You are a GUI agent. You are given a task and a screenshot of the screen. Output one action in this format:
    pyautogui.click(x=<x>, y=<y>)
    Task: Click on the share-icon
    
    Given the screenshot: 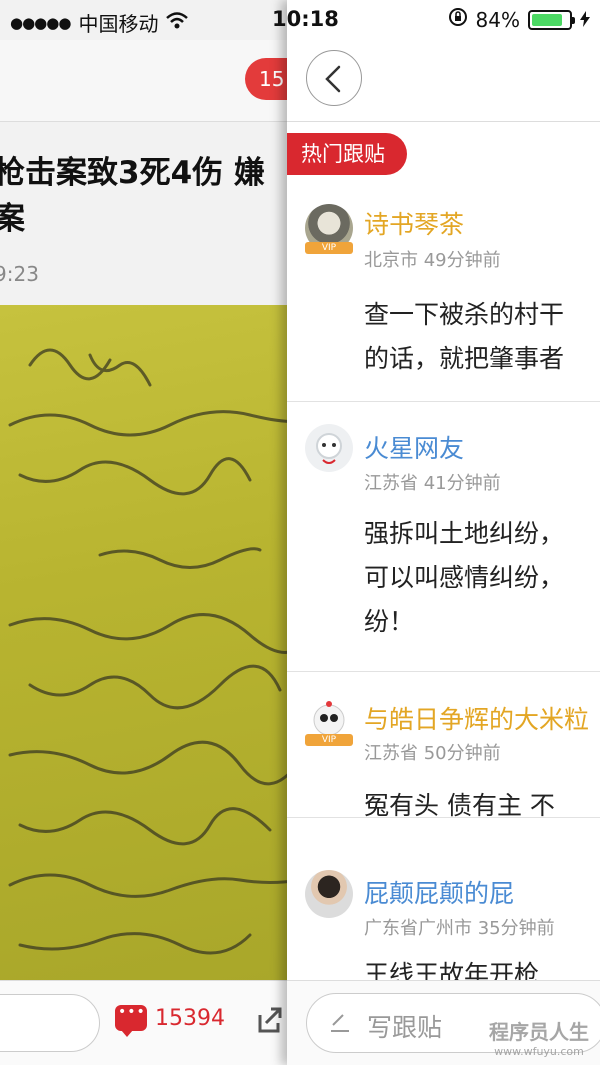 What is the action you would take?
    pyautogui.click(x=269, y=1024)
    